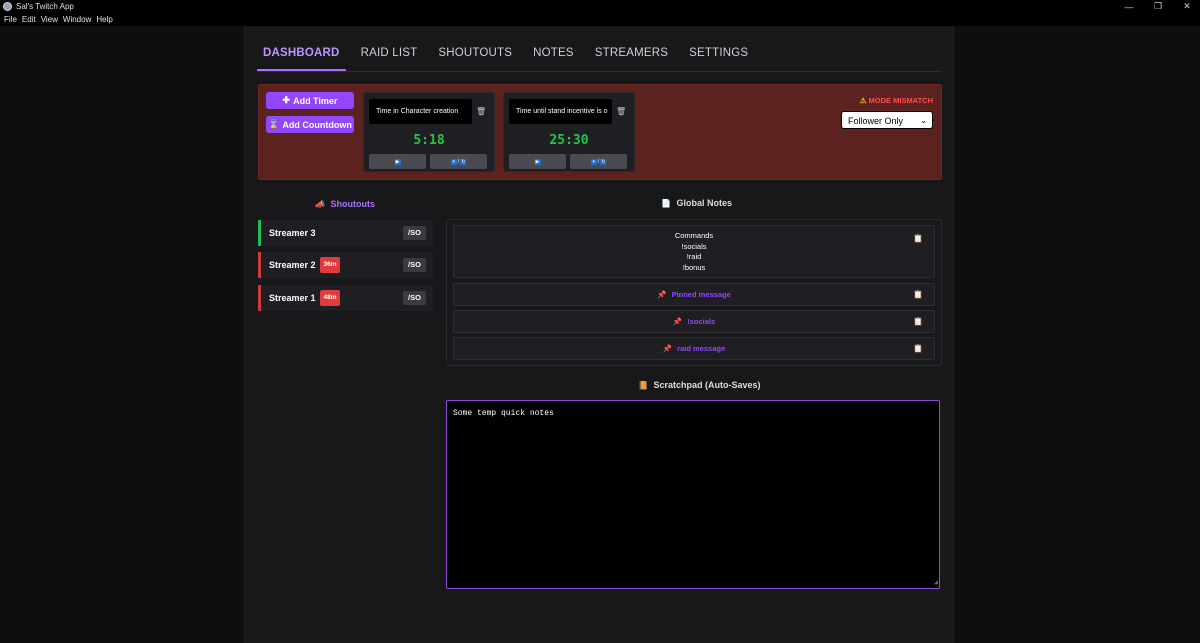 Image resolution: width=1200 pixels, height=643 pixels. I want to click on tab-notes: NOTES, so click(553, 55).